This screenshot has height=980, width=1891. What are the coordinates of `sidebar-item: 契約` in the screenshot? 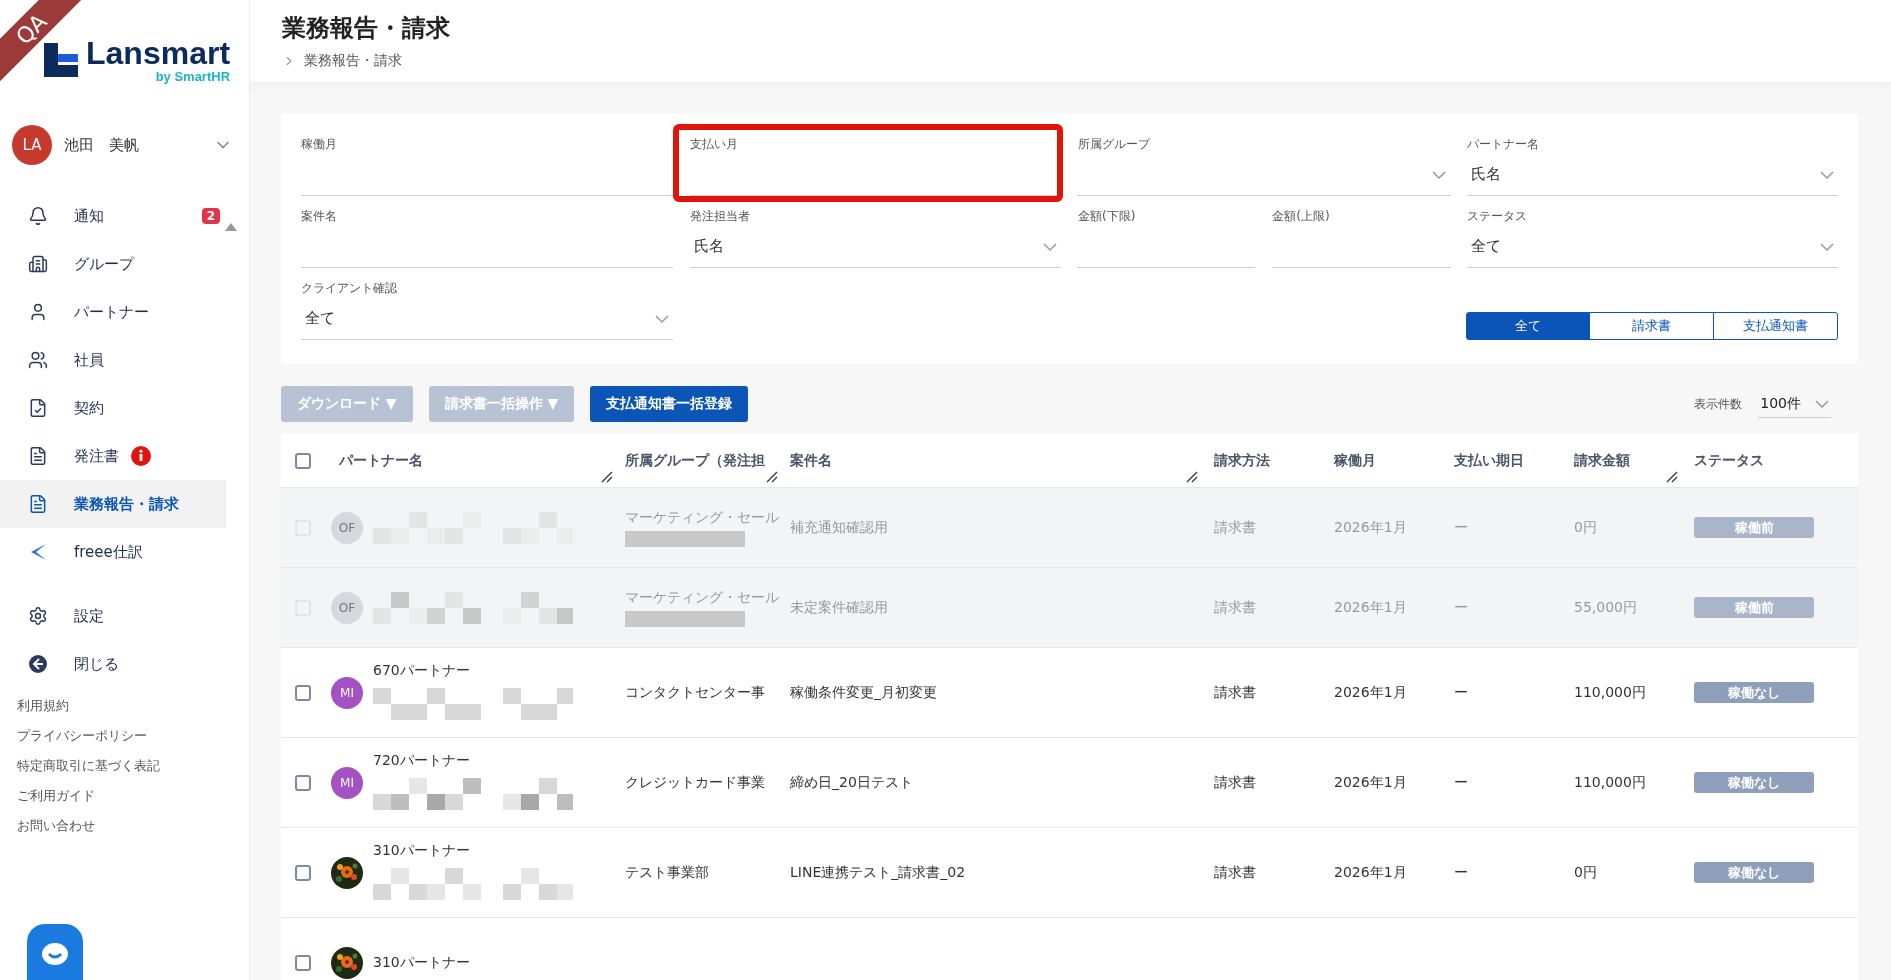 It's located at (113, 408).